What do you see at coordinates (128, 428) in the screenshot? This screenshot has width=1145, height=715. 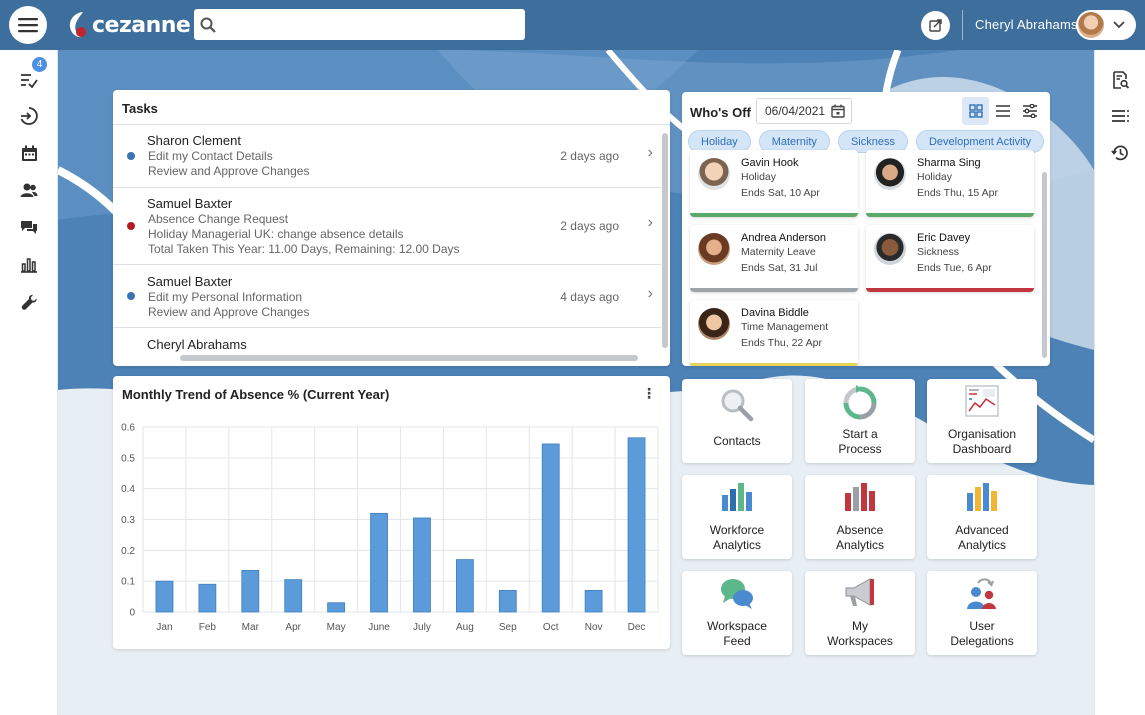 I see `y-tick-label: 0.6` at bounding box center [128, 428].